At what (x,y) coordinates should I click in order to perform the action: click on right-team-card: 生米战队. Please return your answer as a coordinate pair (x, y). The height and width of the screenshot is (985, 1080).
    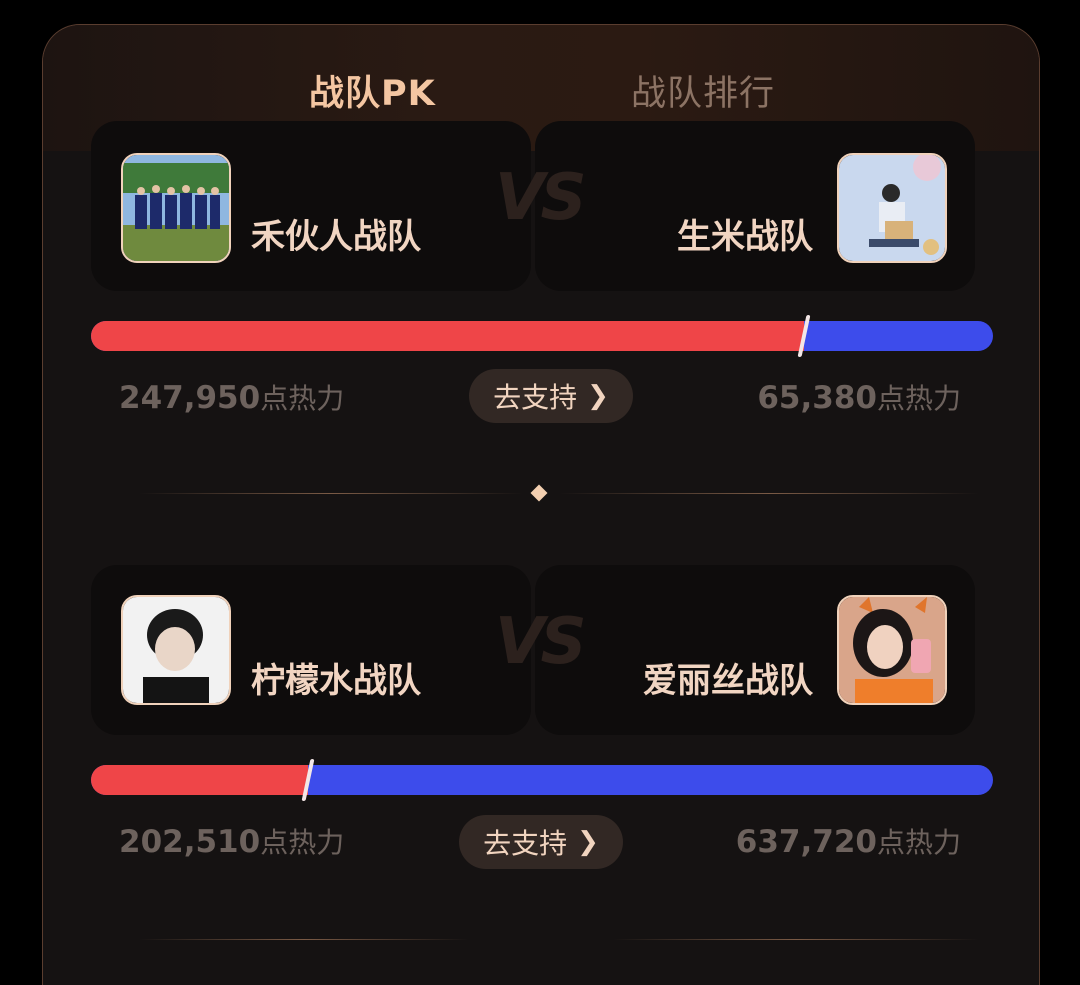
    Looking at the image, I should click on (755, 206).